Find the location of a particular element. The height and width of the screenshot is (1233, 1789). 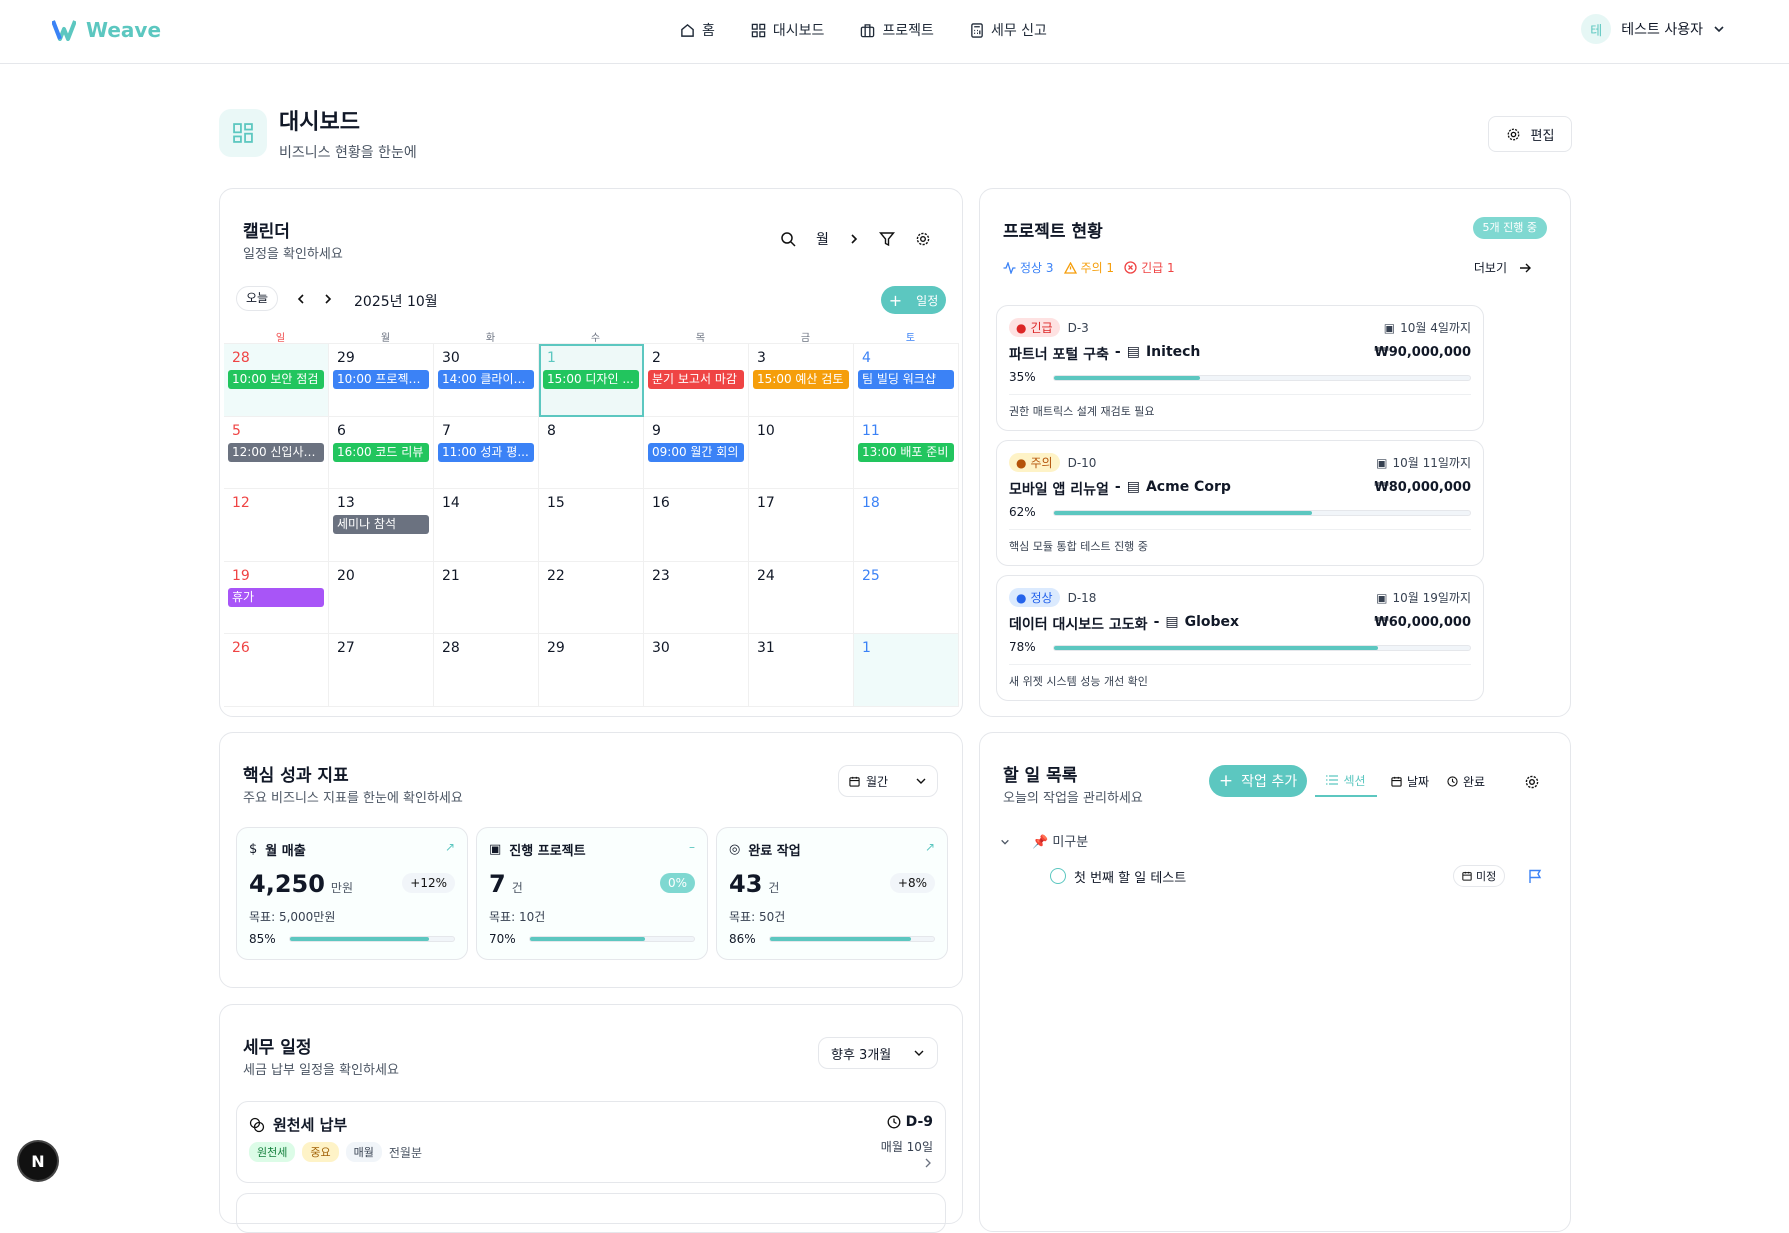

clock-icon is located at coordinates (894, 1122).